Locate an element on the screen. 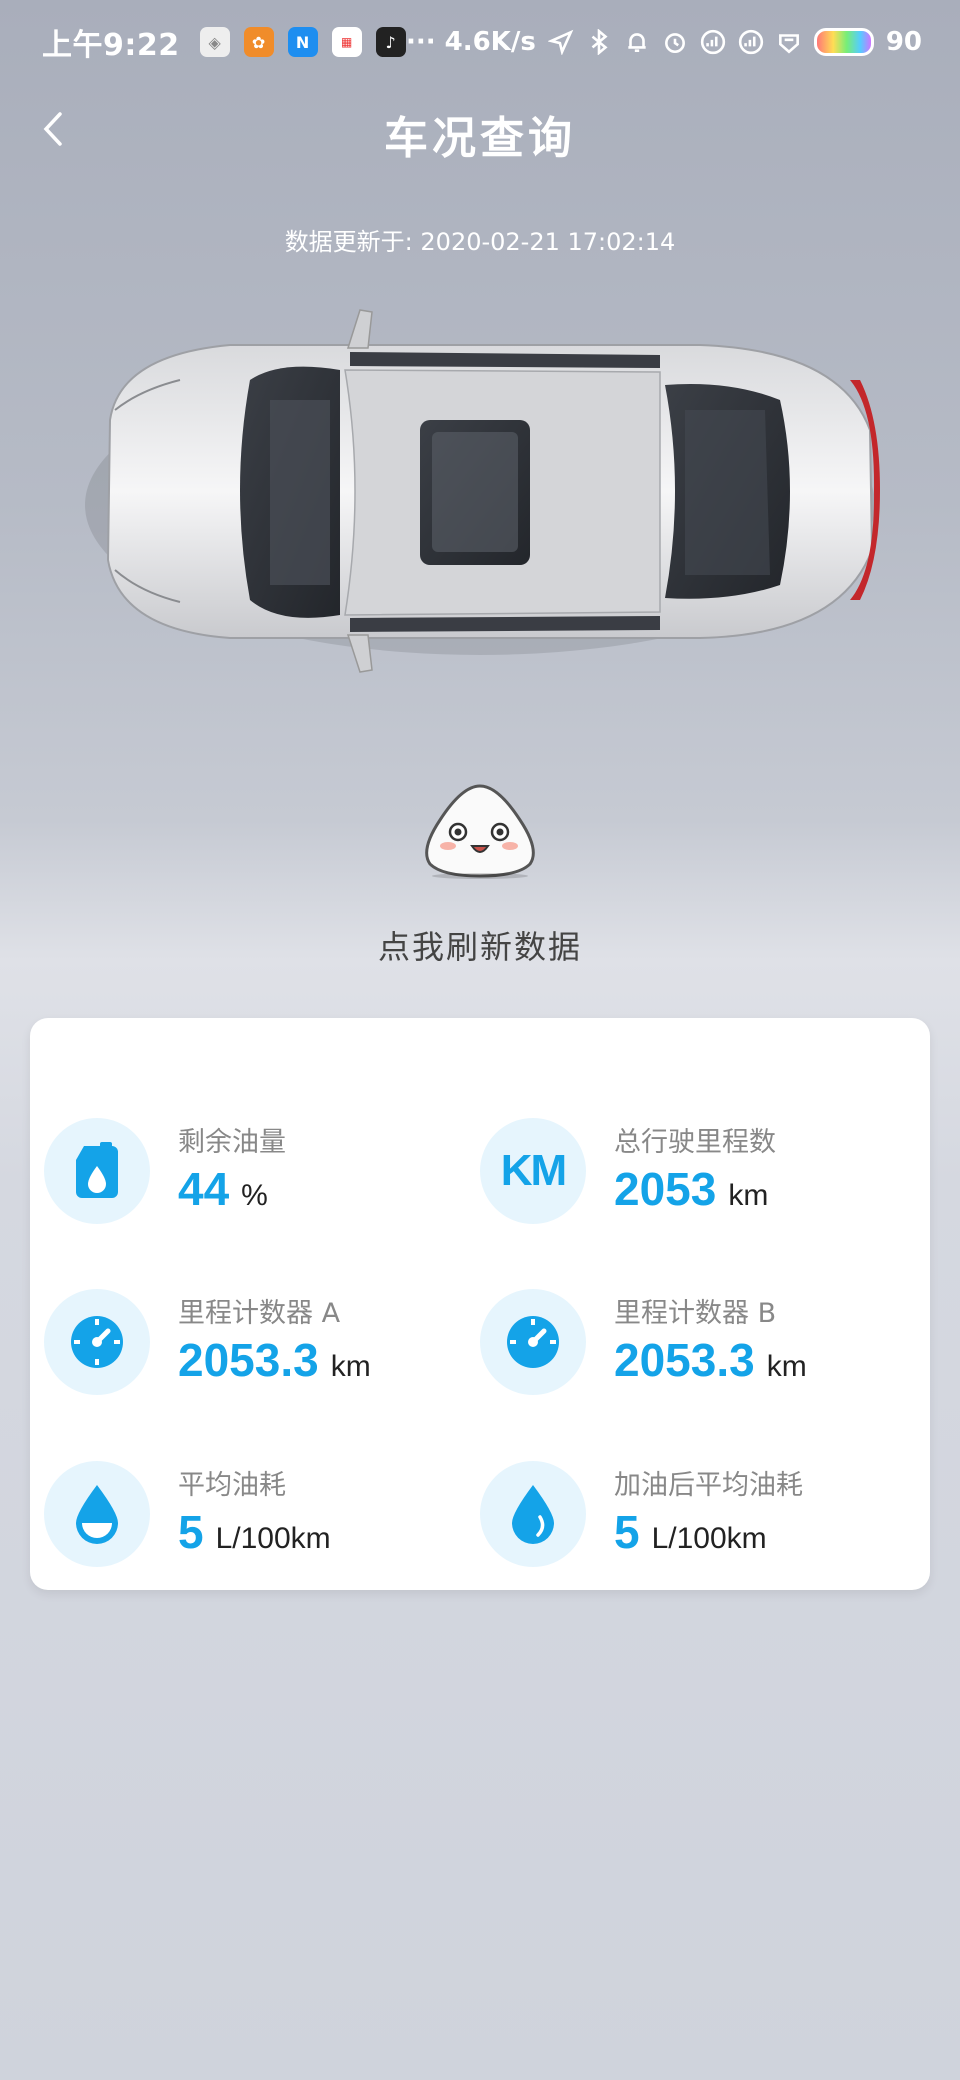  stat-avg-fuel-after-refuel: 加油后平均油耗 5 L/100km is located at coordinates (681, 1521).